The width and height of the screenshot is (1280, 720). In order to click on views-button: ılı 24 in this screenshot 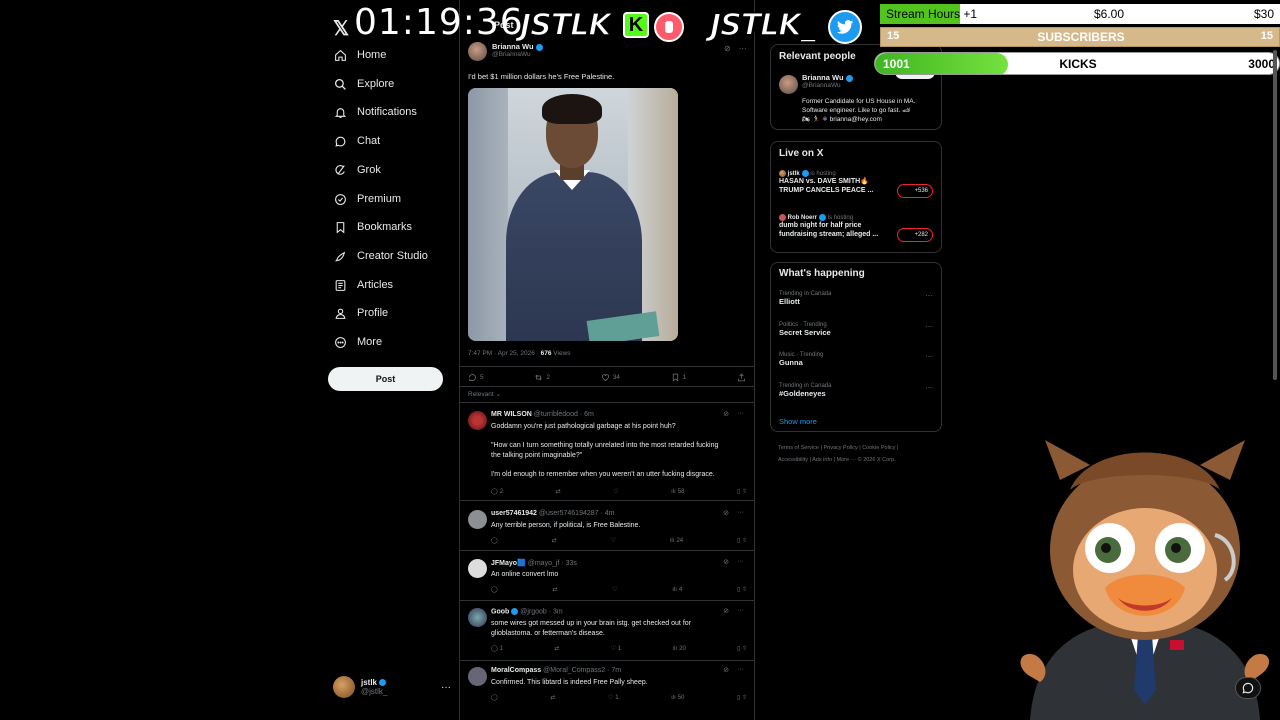, I will do `click(676, 540)`.